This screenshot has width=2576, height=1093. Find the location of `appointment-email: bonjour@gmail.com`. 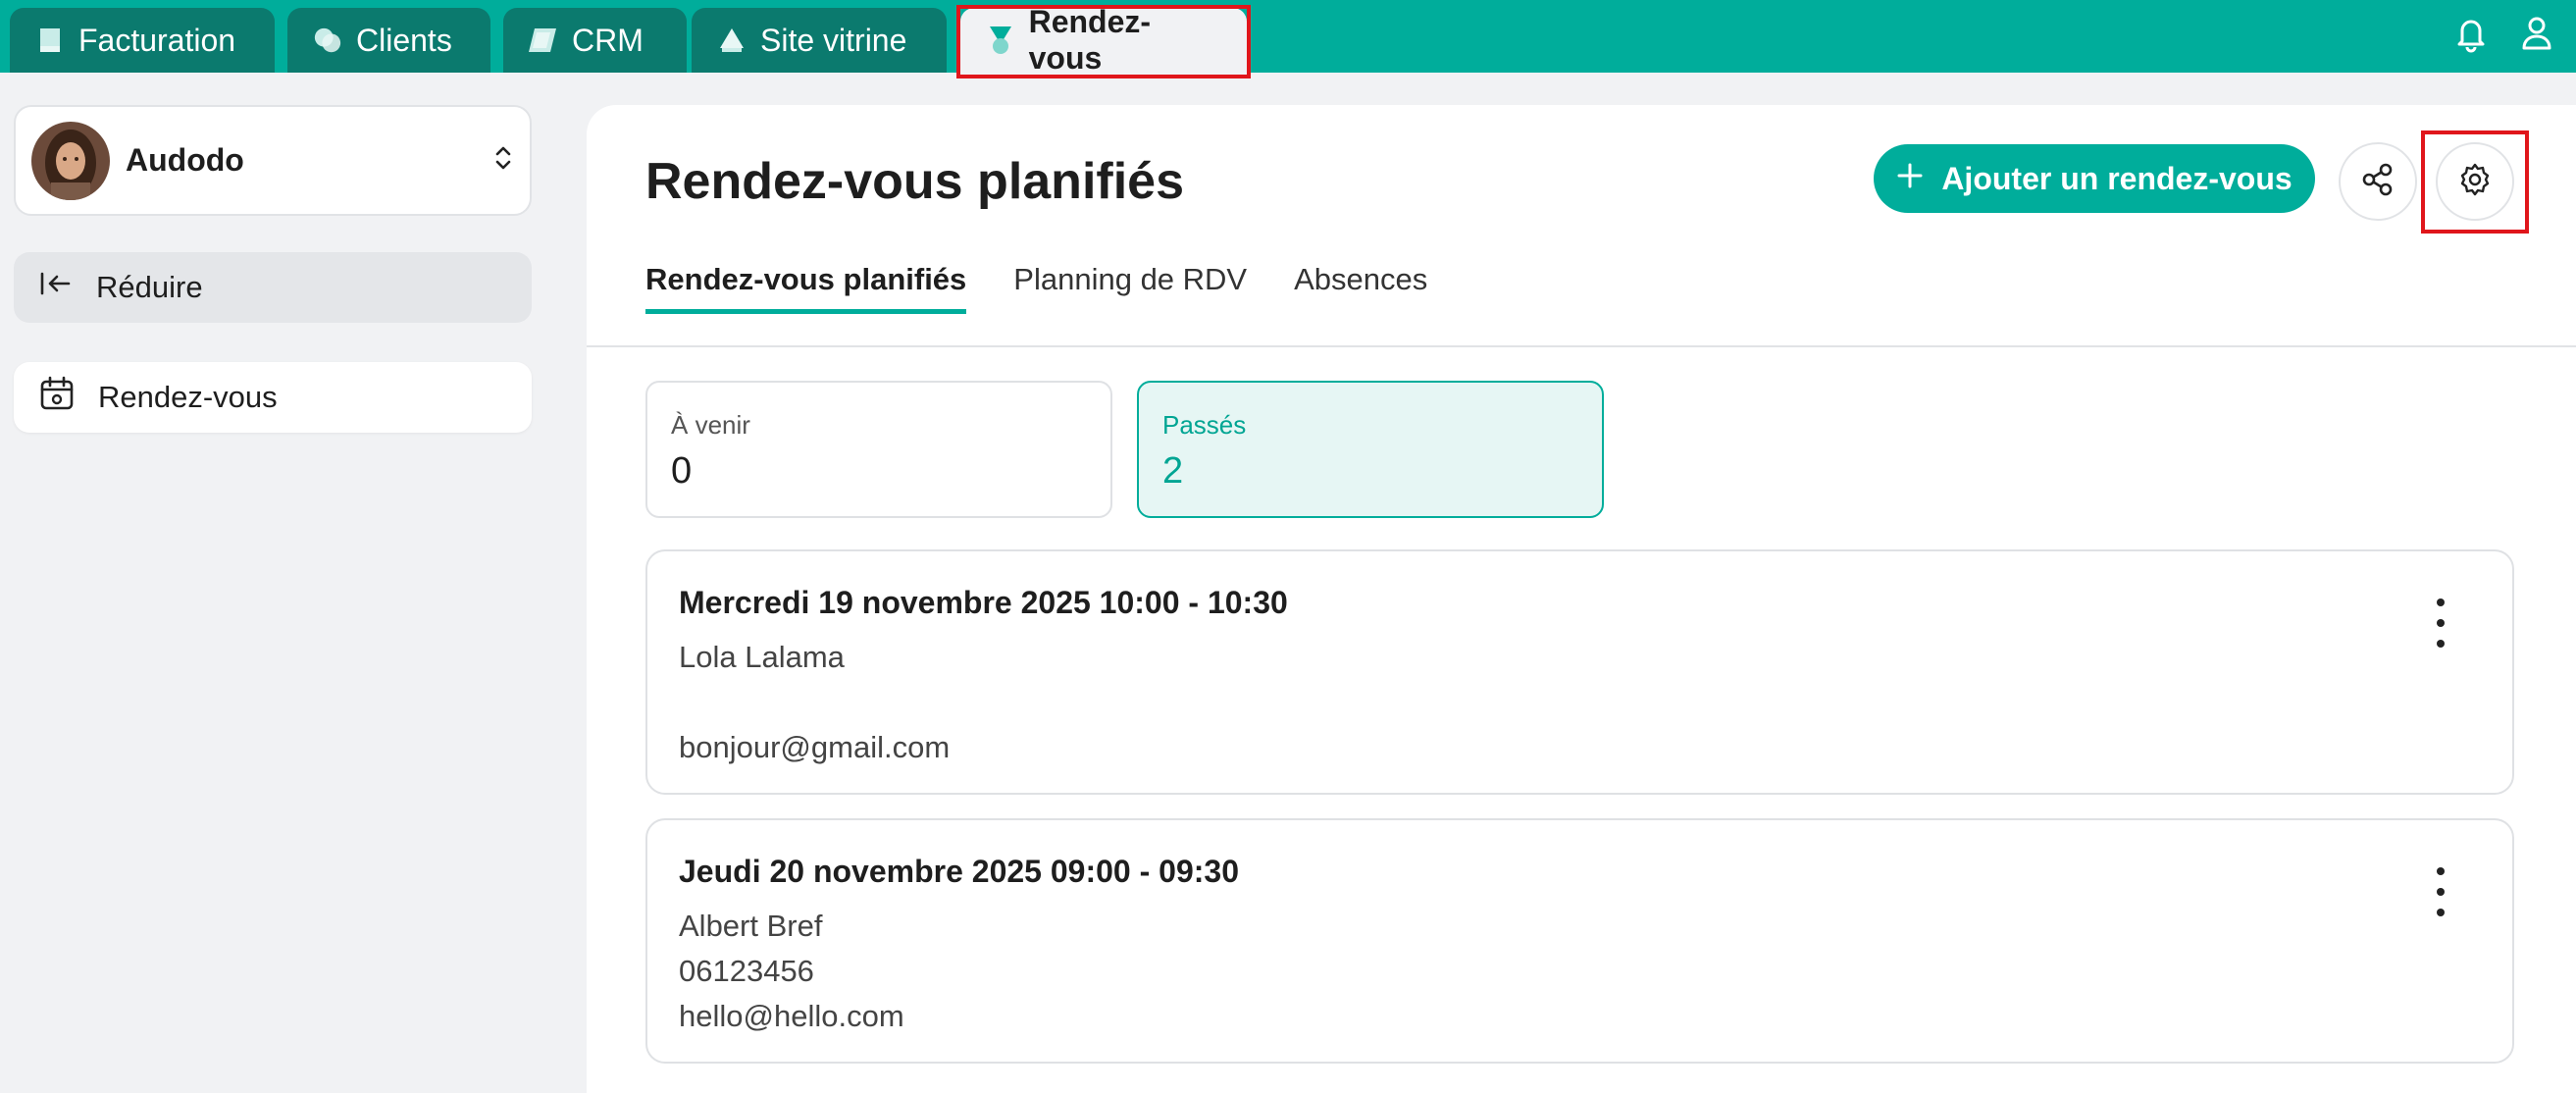

appointment-email: bonjour@gmail.com is located at coordinates (815, 747).